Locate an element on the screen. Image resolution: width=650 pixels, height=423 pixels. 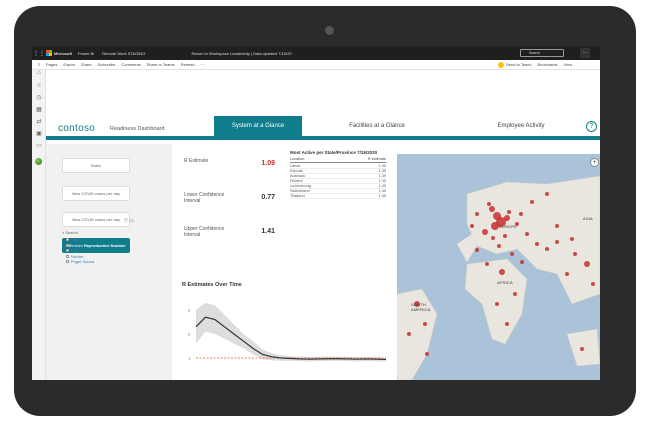
land-africa is located at coordinates (496, 301).